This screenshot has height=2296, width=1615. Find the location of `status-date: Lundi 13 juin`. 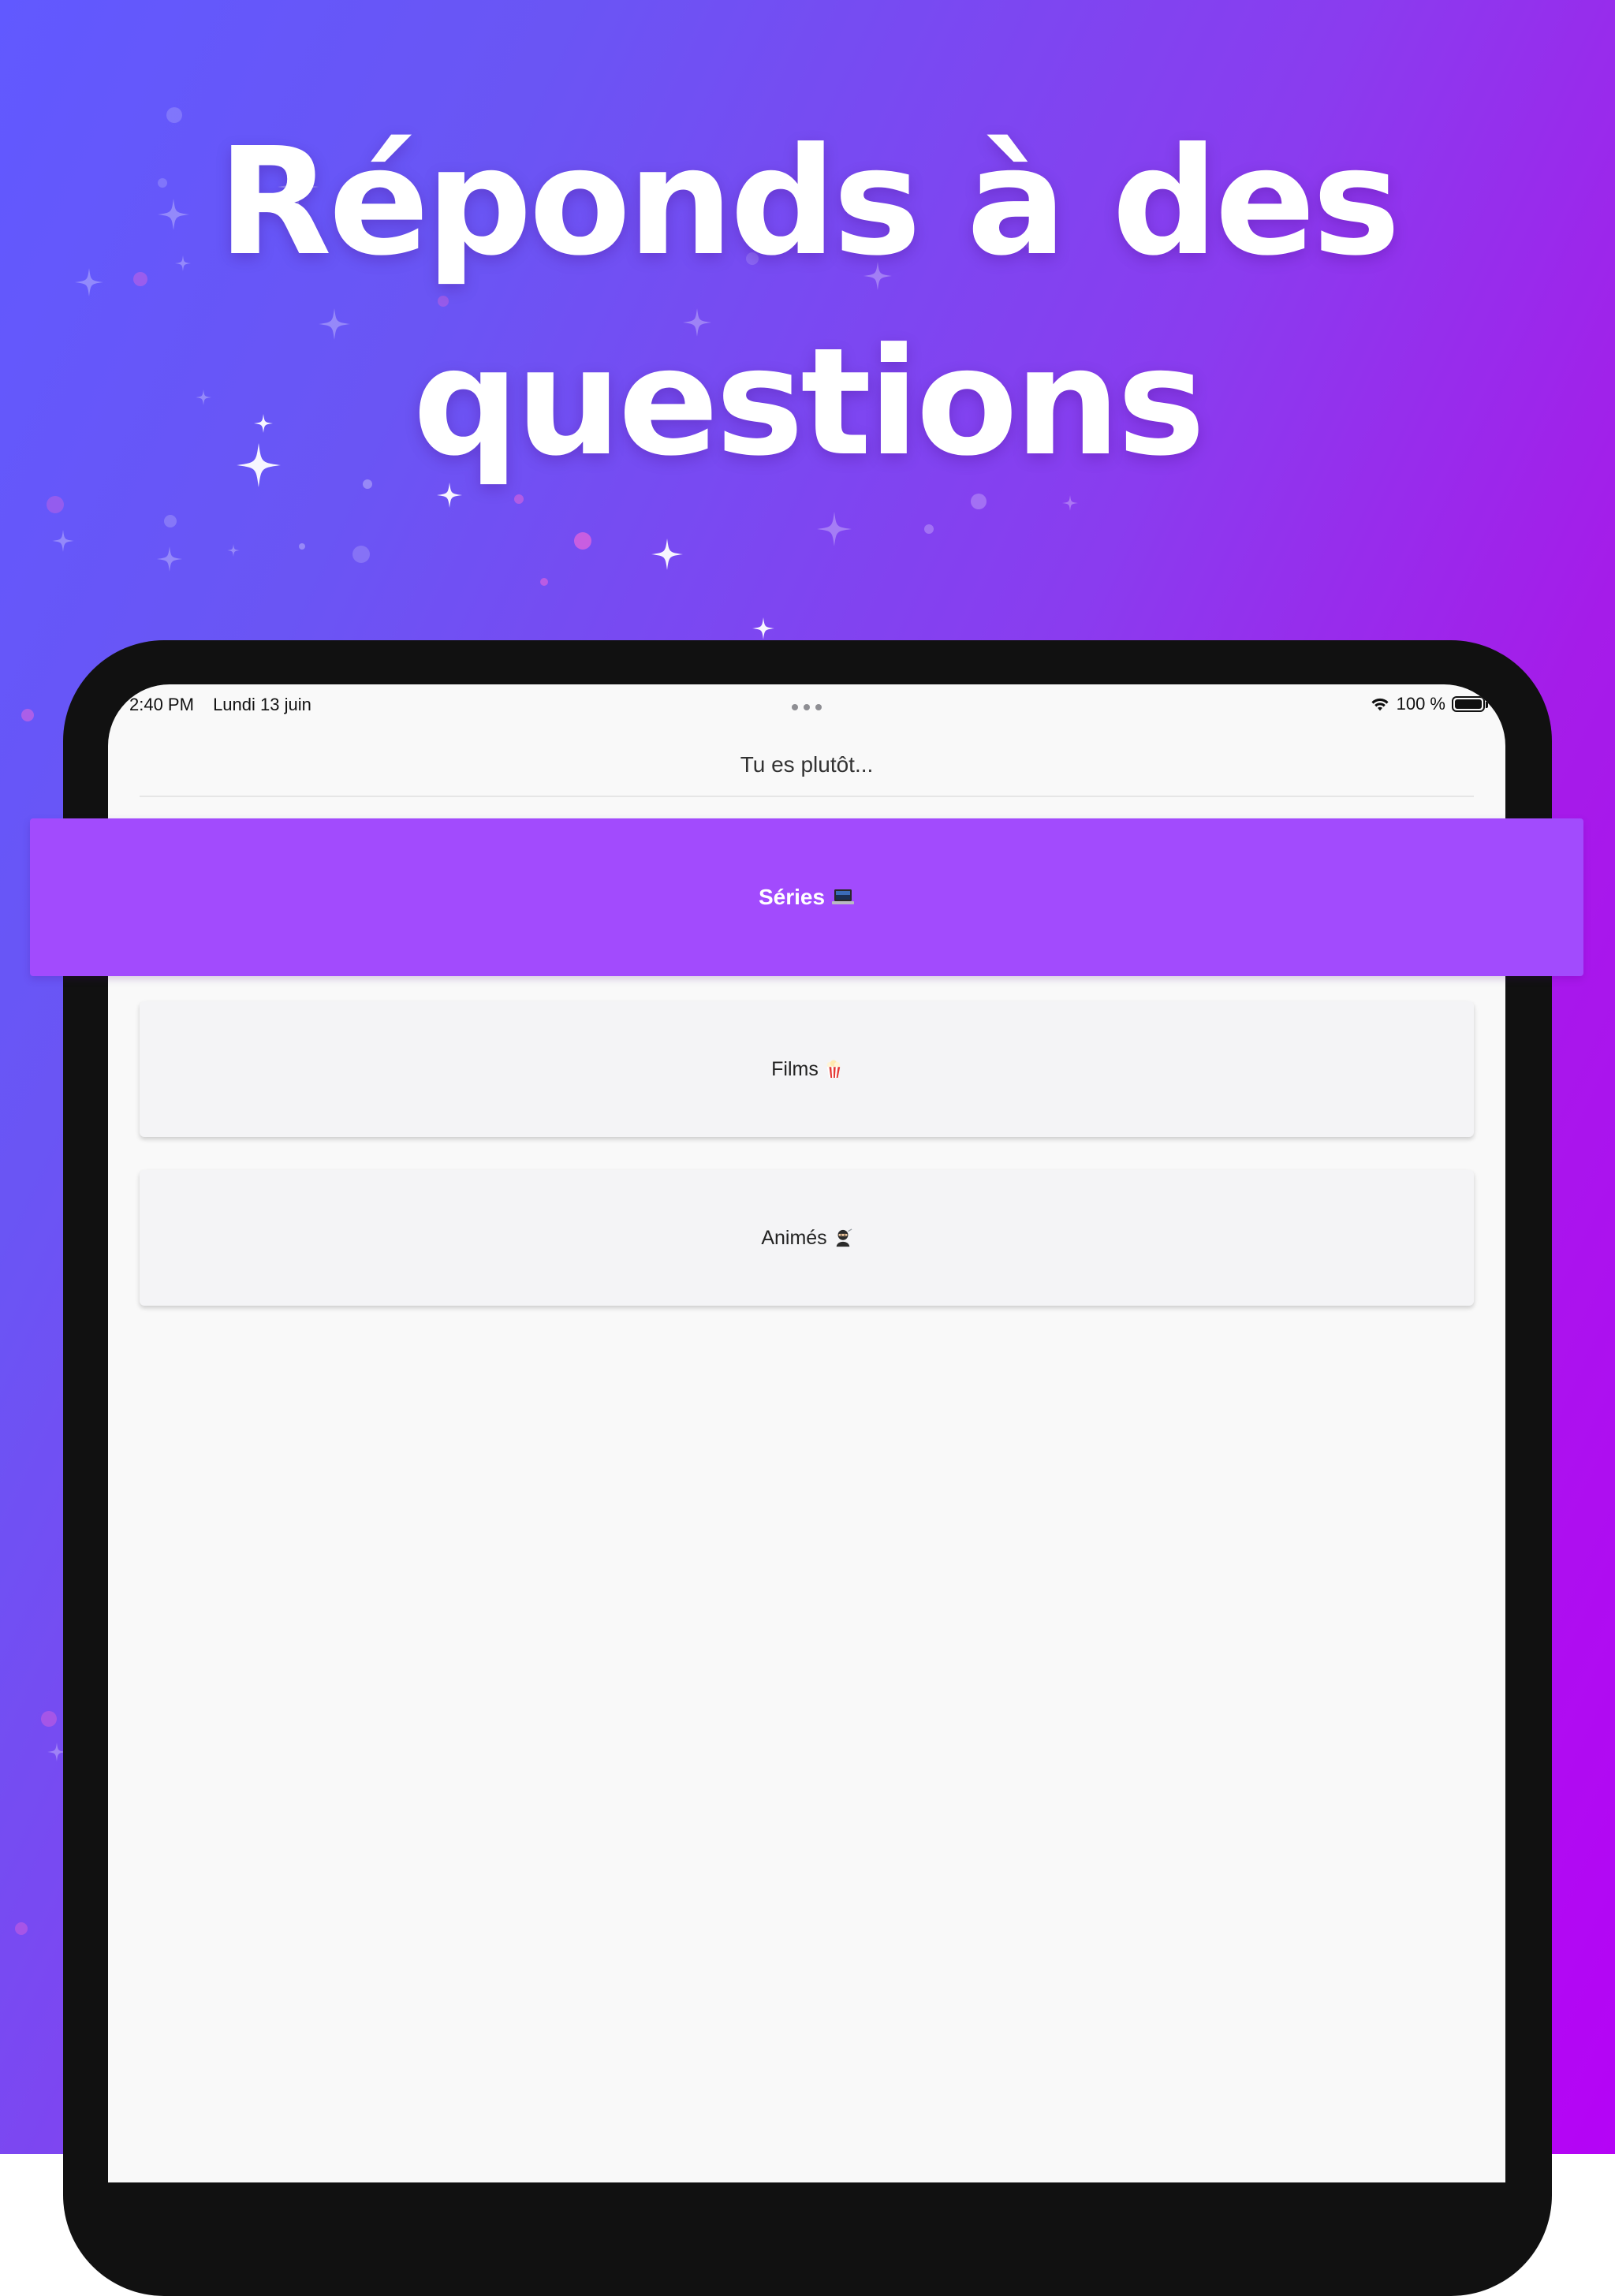

status-date: Lundi 13 juin is located at coordinates (262, 704).